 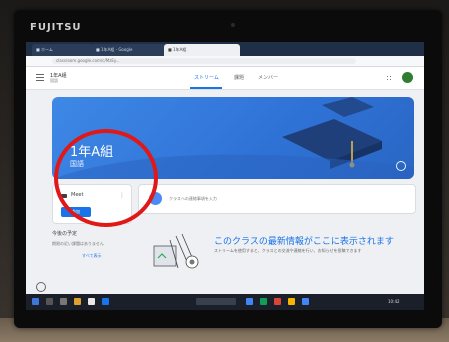 What do you see at coordinates (129, 50) in the screenshot?
I see `browser-tab: ■ 1年A組 - Google` at bounding box center [129, 50].